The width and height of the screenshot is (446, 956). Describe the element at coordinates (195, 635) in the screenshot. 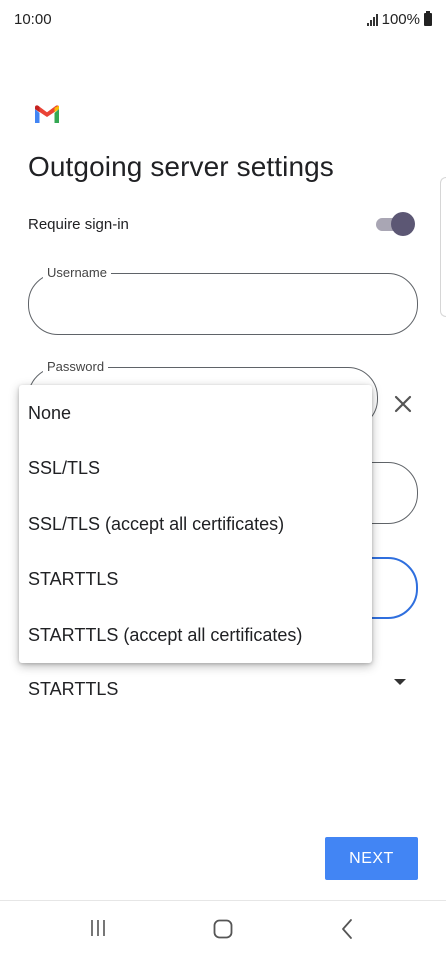

I see `menu-item-starttls-accept-all: STARTTLS (accept all certificates)` at that location.